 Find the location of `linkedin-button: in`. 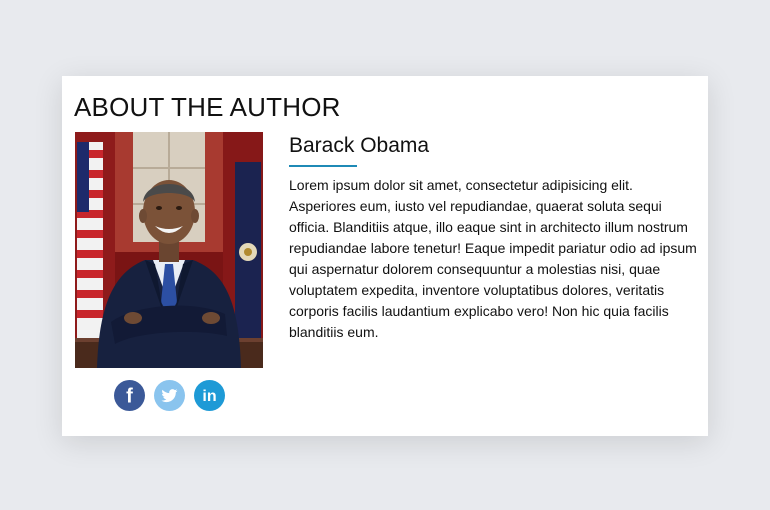

linkedin-button: in is located at coordinates (209, 395).